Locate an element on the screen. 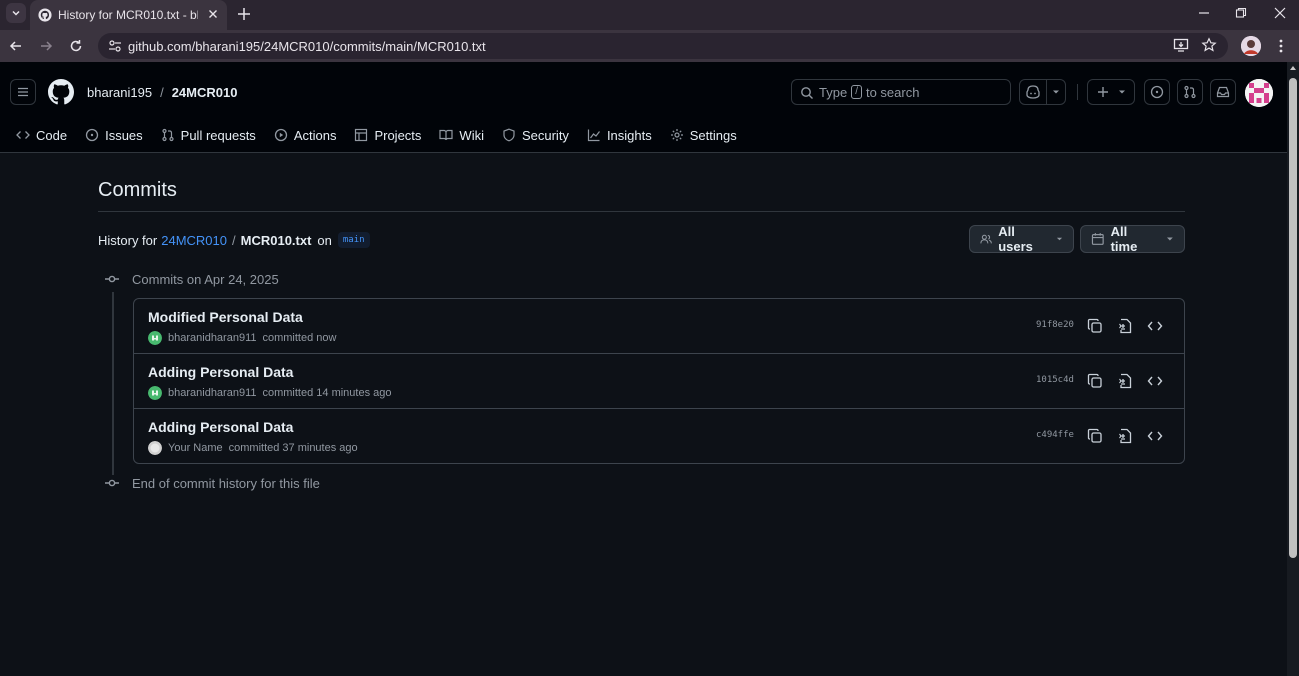  all-users-label: All users is located at coordinates (1015, 239).